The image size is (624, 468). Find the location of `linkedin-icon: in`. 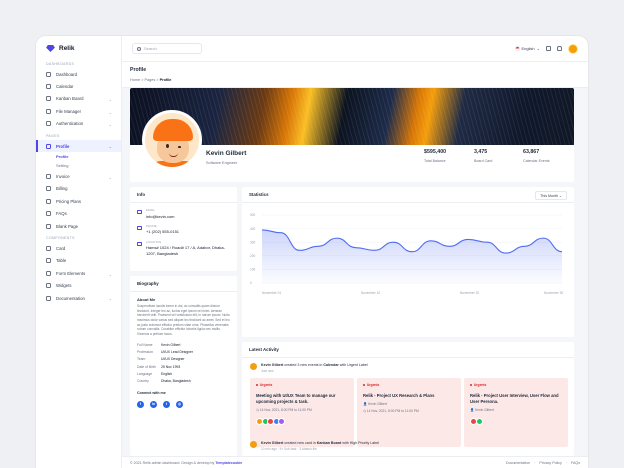

linkedin-icon: in is located at coordinates (153, 404).